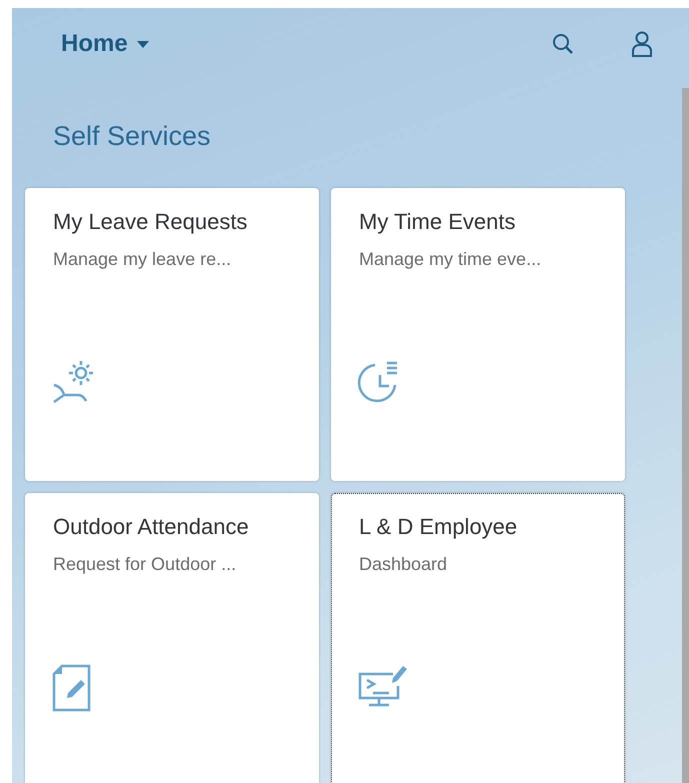 The image size is (689, 783). What do you see at coordinates (438, 527) in the screenshot?
I see `tile-title: L & D Employee` at bounding box center [438, 527].